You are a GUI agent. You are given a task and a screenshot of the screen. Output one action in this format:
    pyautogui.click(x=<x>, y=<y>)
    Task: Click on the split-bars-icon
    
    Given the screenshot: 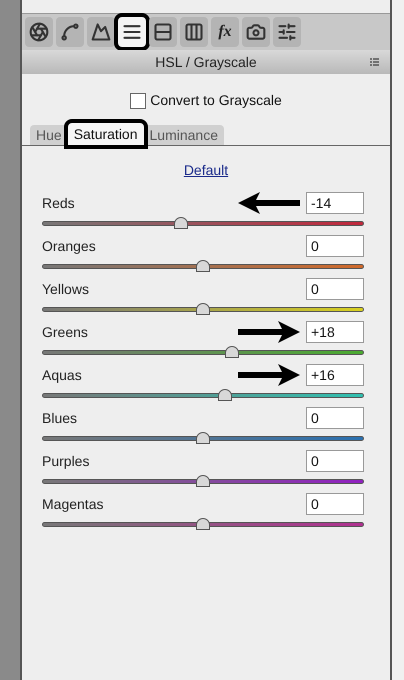 What is the action you would take?
    pyautogui.click(x=163, y=32)
    